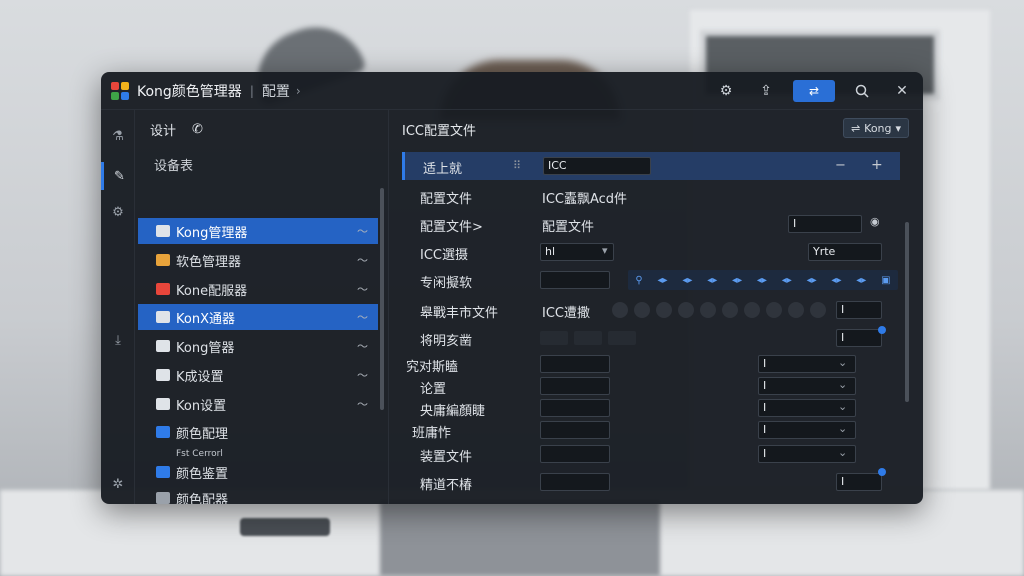 The width and height of the screenshot is (1024, 576). What do you see at coordinates (726, 91) in the screenshot?
I see `settings-button: ⚙` at bounding box center [726, 91].